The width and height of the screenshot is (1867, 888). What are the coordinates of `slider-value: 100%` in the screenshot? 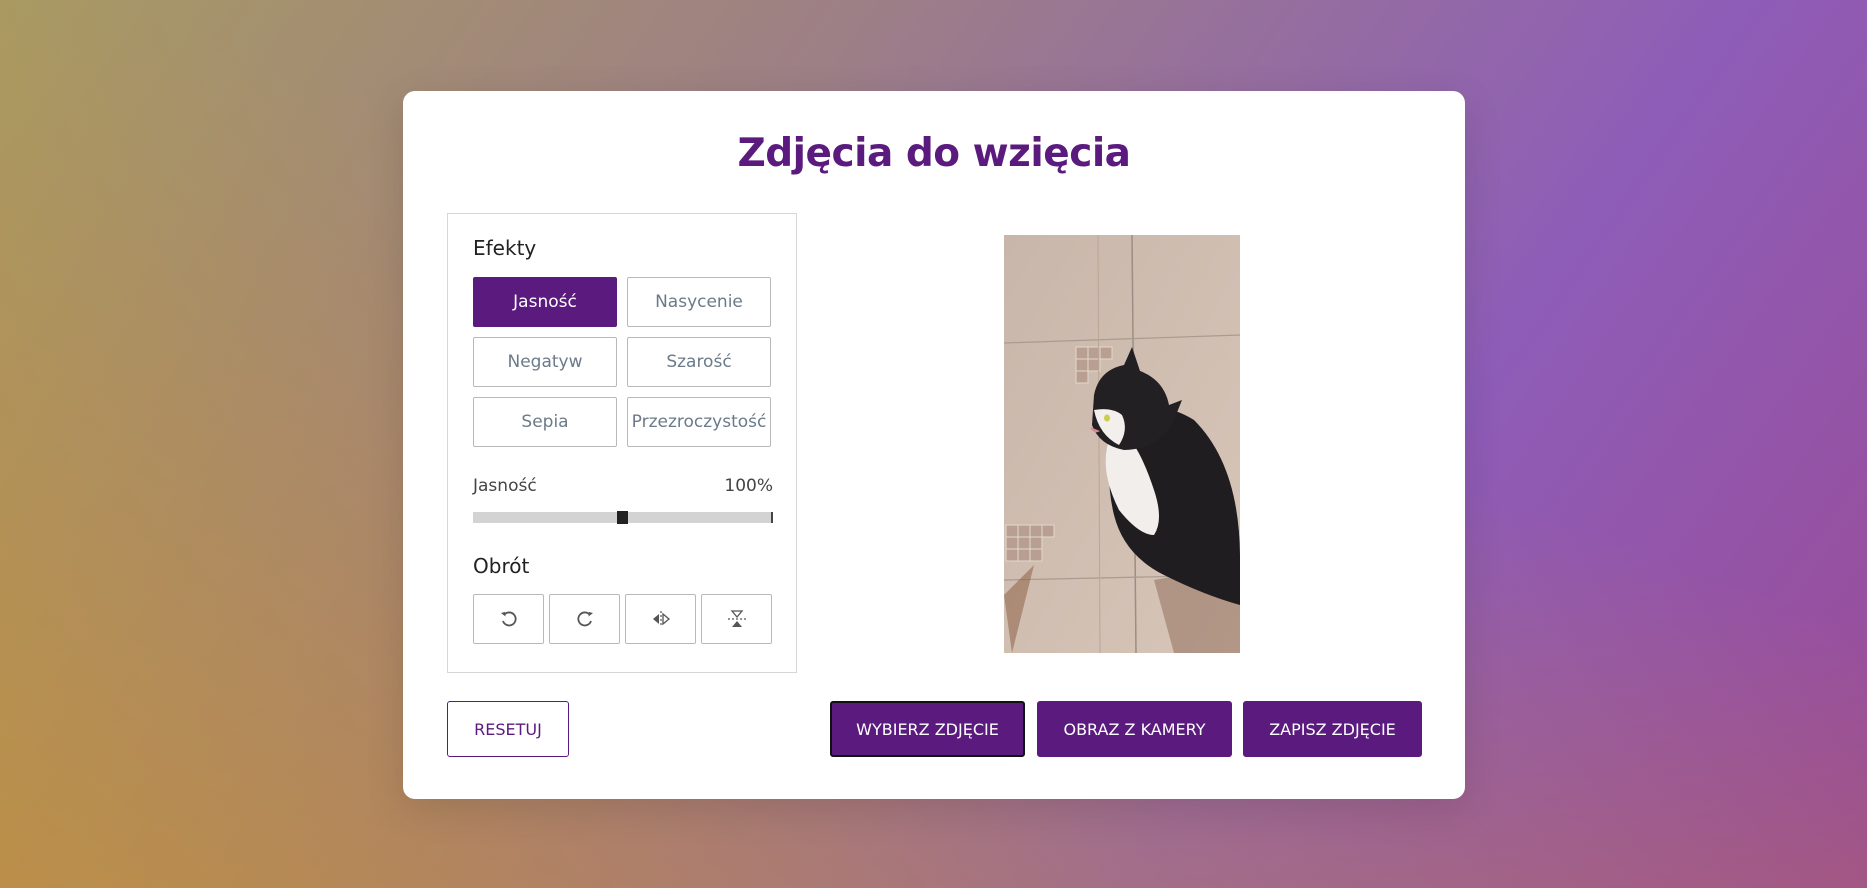 It's located at (748, 486).